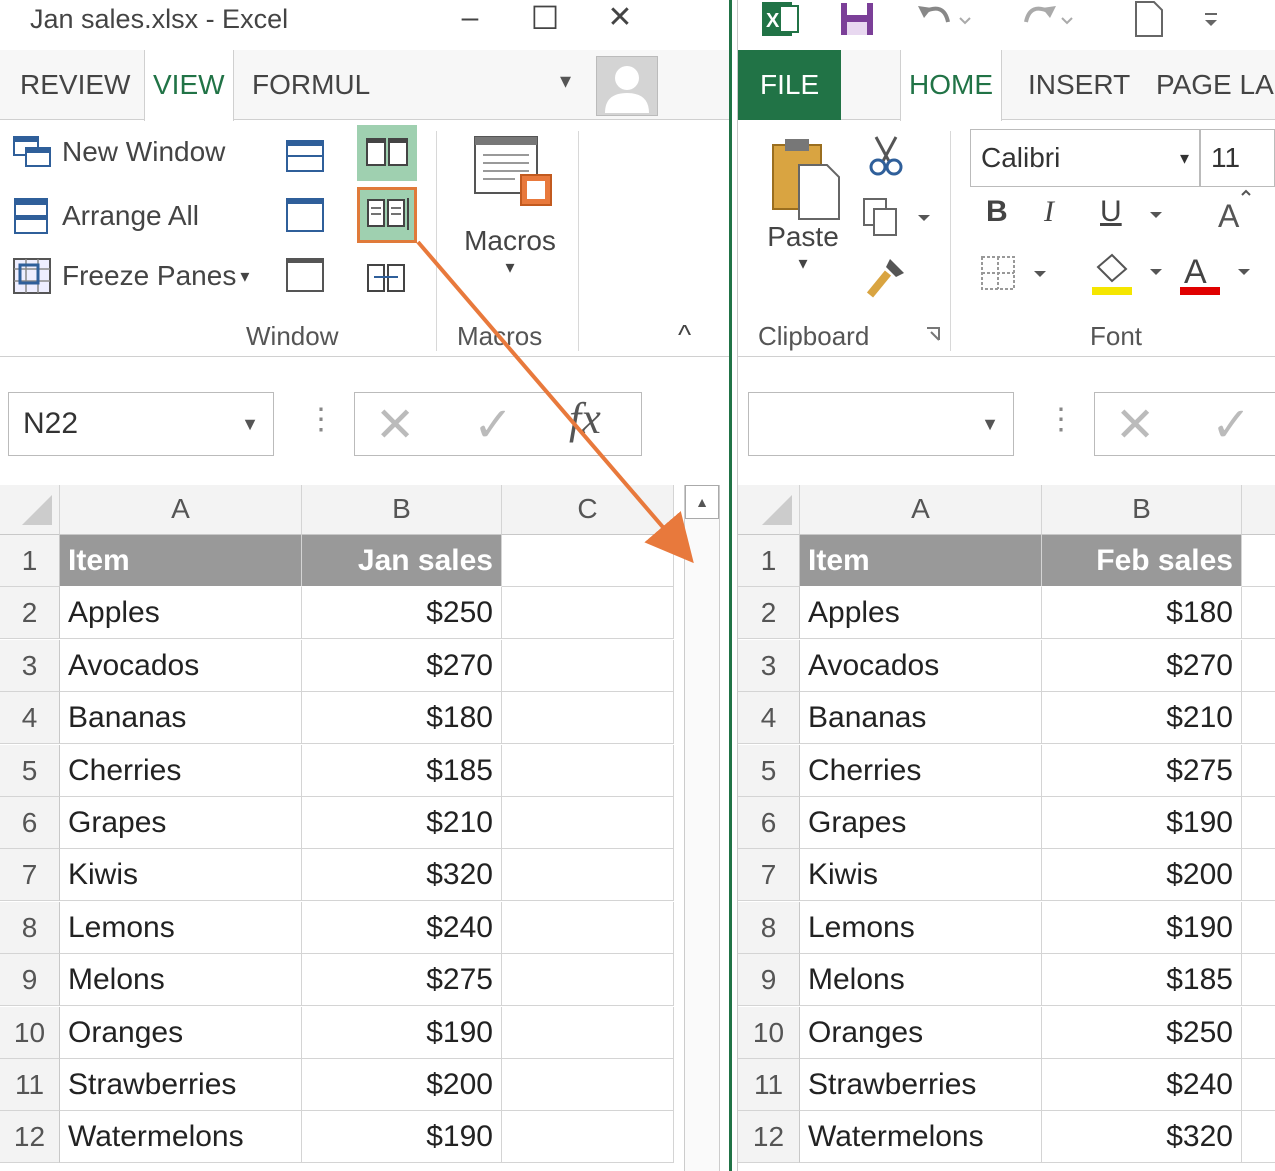 The height and width of the screenshot is (1171, 1275). I want to click on header-cell-sales: Feb sales, so click(1142, 561).